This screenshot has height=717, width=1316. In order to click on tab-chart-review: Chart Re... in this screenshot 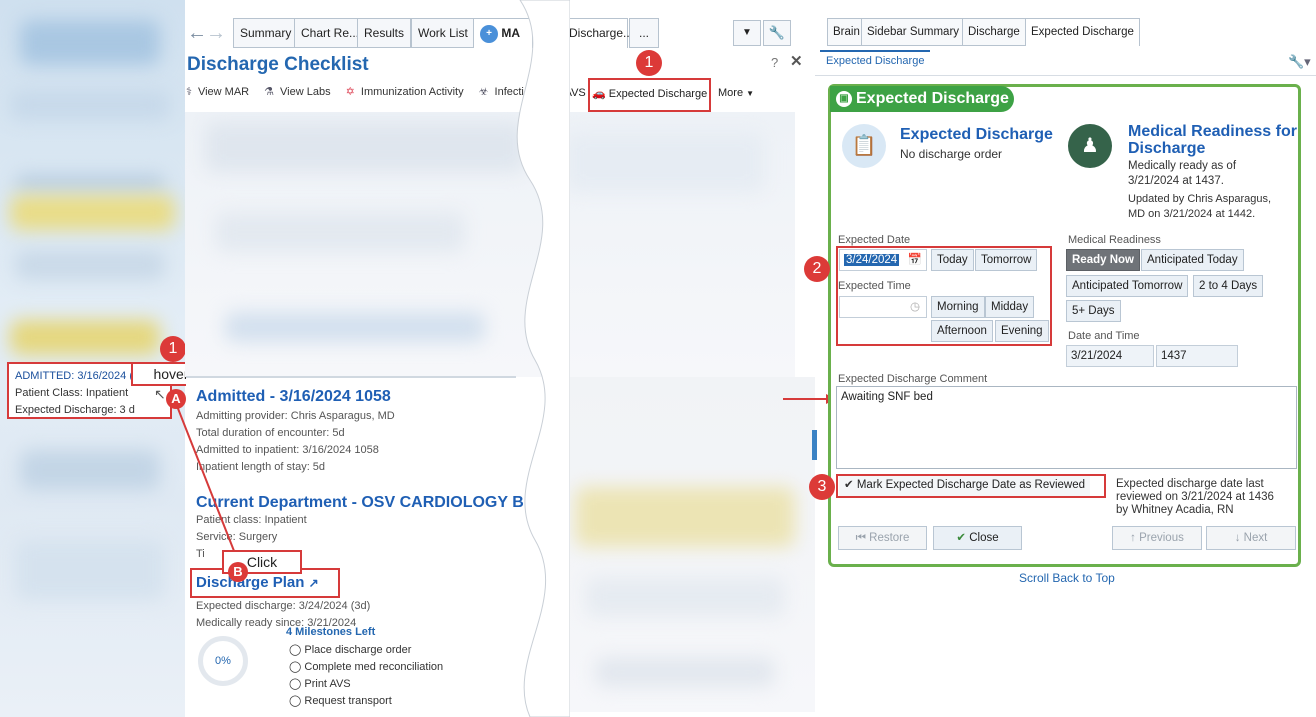, I will do `click(330, 33)`.